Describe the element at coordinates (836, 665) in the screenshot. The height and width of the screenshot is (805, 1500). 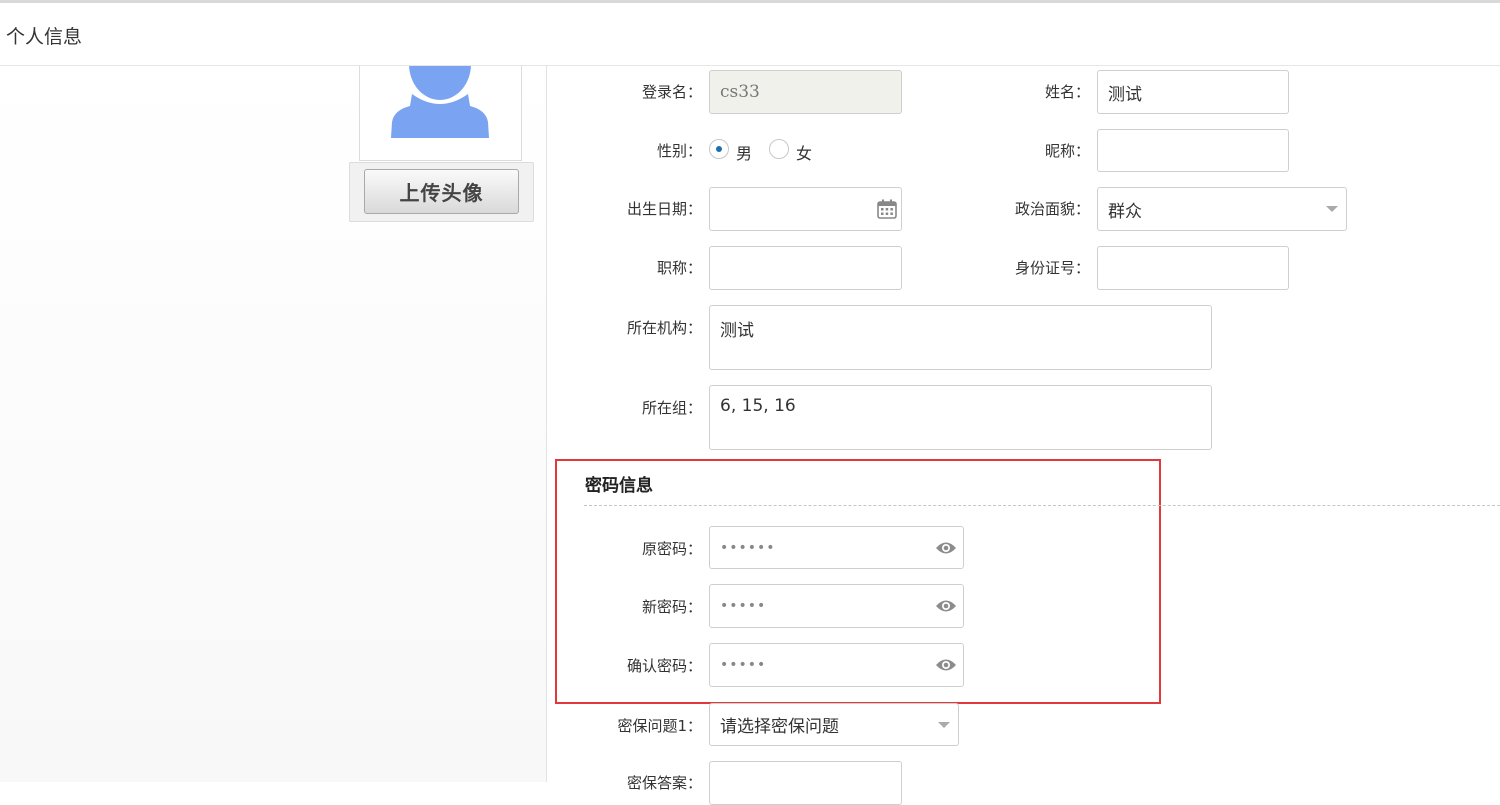
I see `confirm-password-field: •••••` at that location.